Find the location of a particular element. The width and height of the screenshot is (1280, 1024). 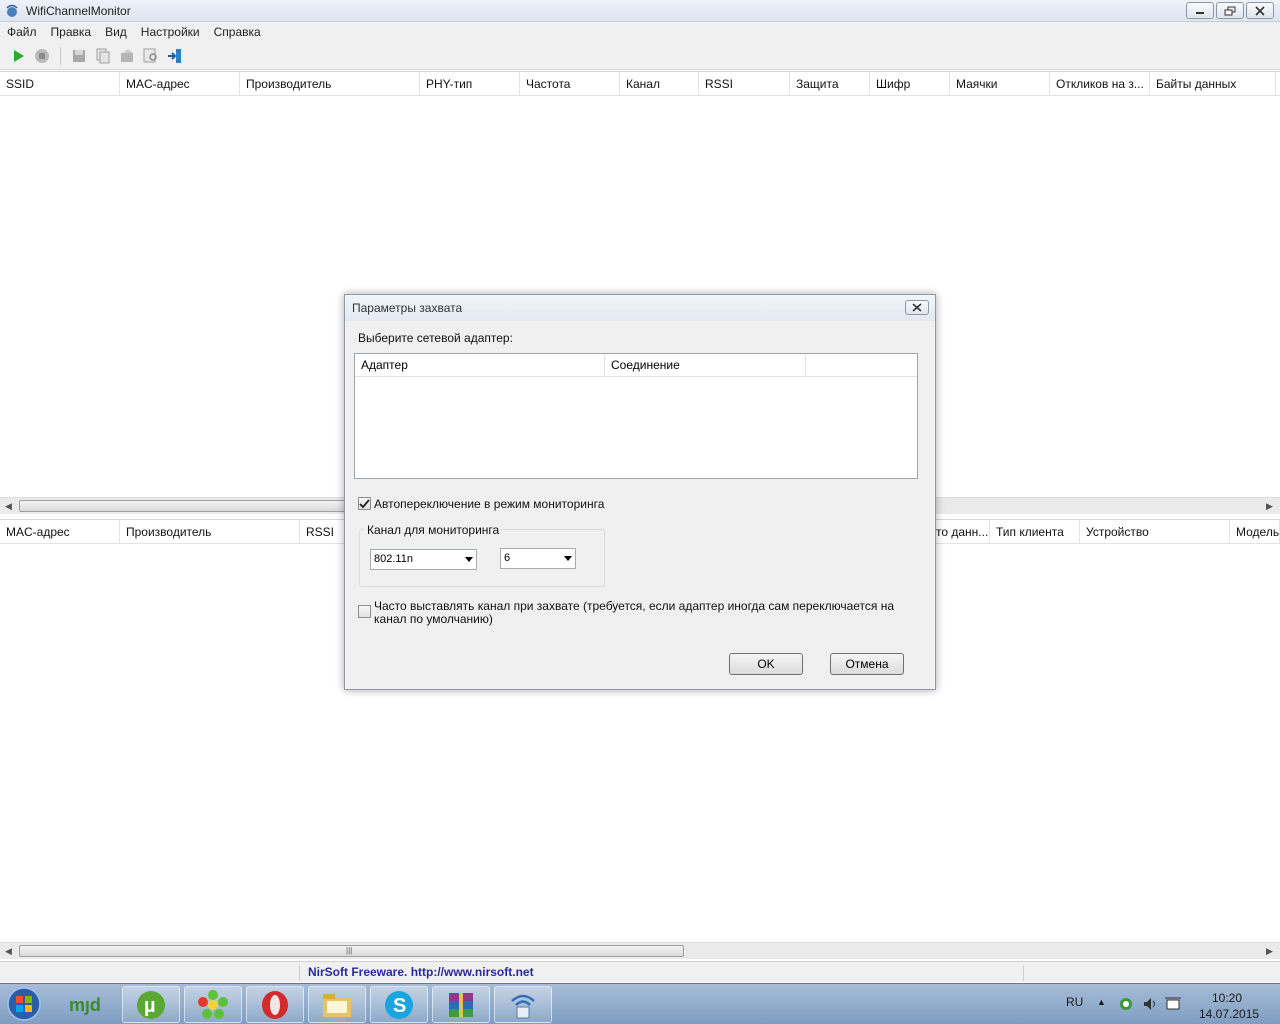

taskbar-app-winrar is located at coordinates (461, 1004).